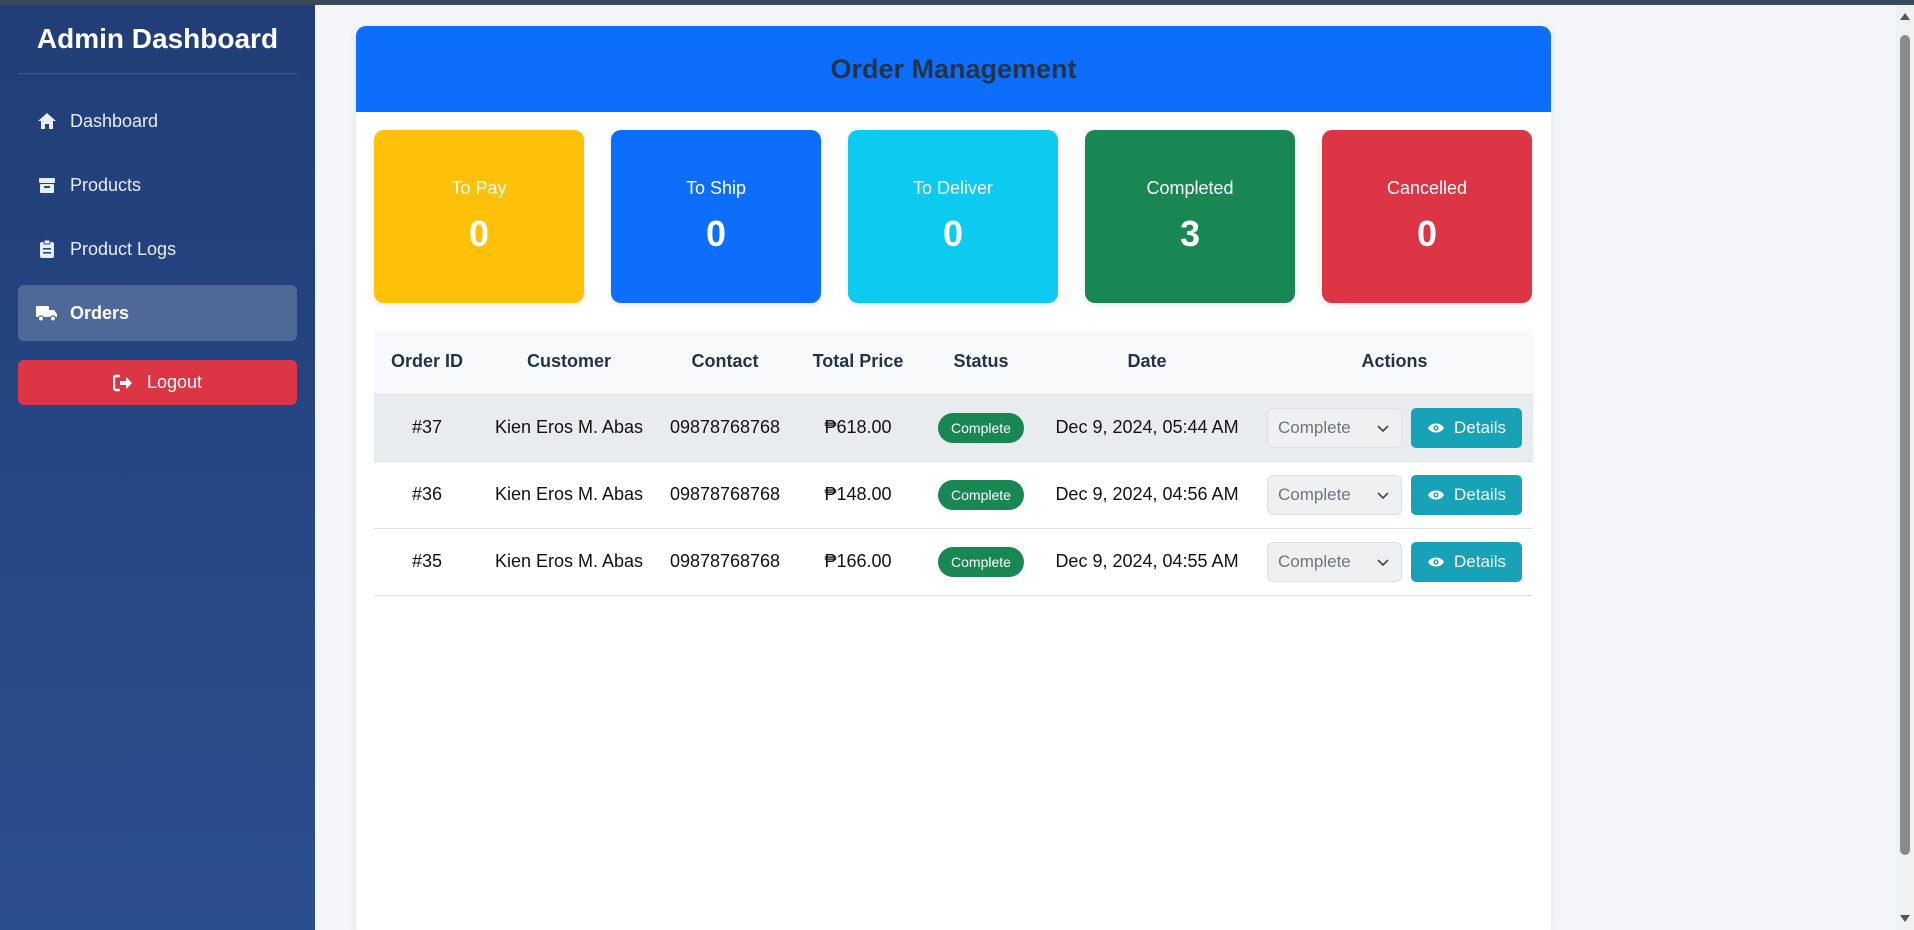 The height and width of the screenshot is (930, 1914). What do you see at coordinates (157, 313) in the screenshot?
I see `sidebar-item-orders: Orders` at bounding box center [157, 313].